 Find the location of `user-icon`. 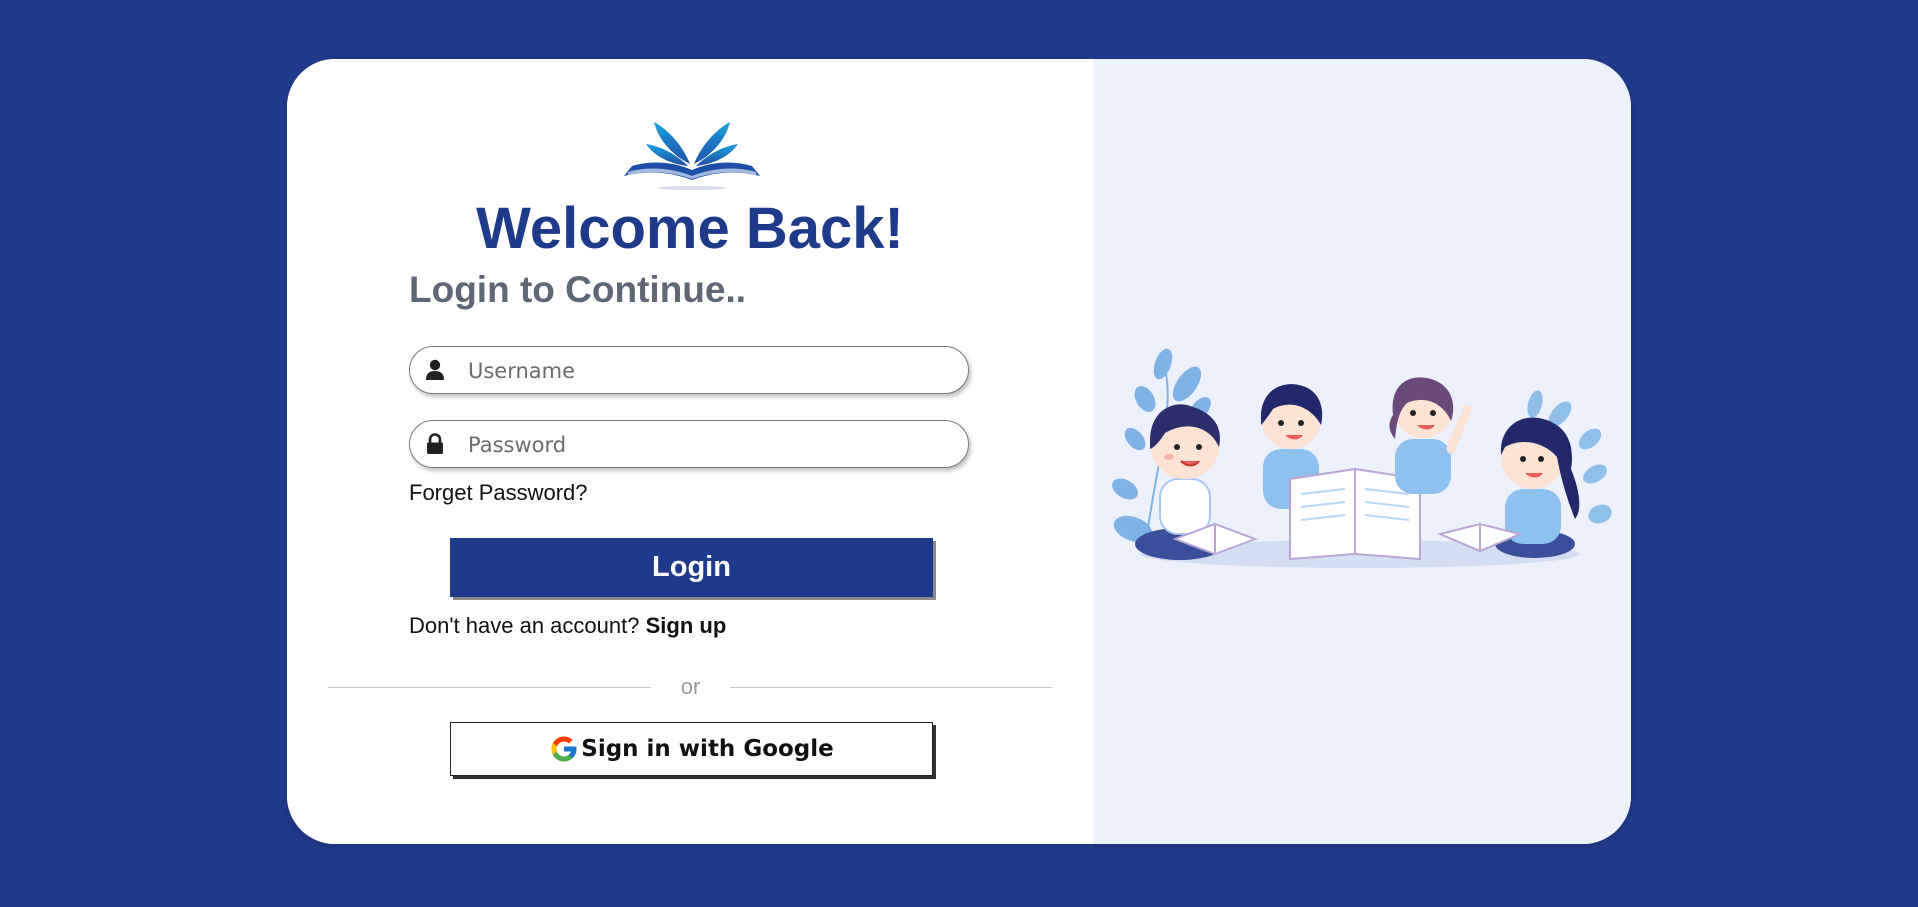

user-icon is located at coordinates (435, 369).